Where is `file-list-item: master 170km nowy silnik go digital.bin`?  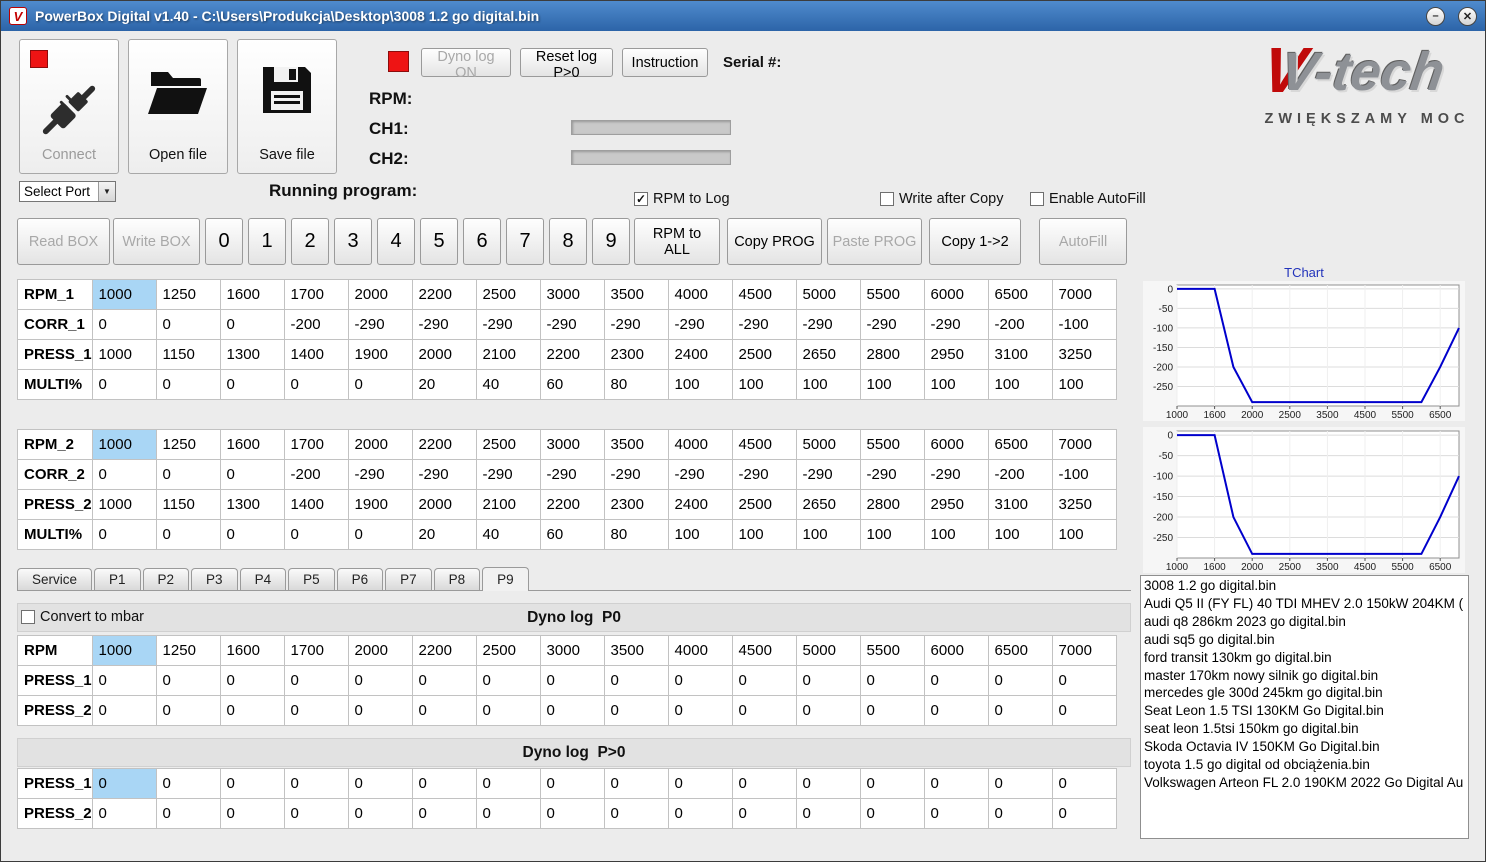 file-list-item: master 170km nowy silnik go digital.bin is located at coordinates (1306, 676).